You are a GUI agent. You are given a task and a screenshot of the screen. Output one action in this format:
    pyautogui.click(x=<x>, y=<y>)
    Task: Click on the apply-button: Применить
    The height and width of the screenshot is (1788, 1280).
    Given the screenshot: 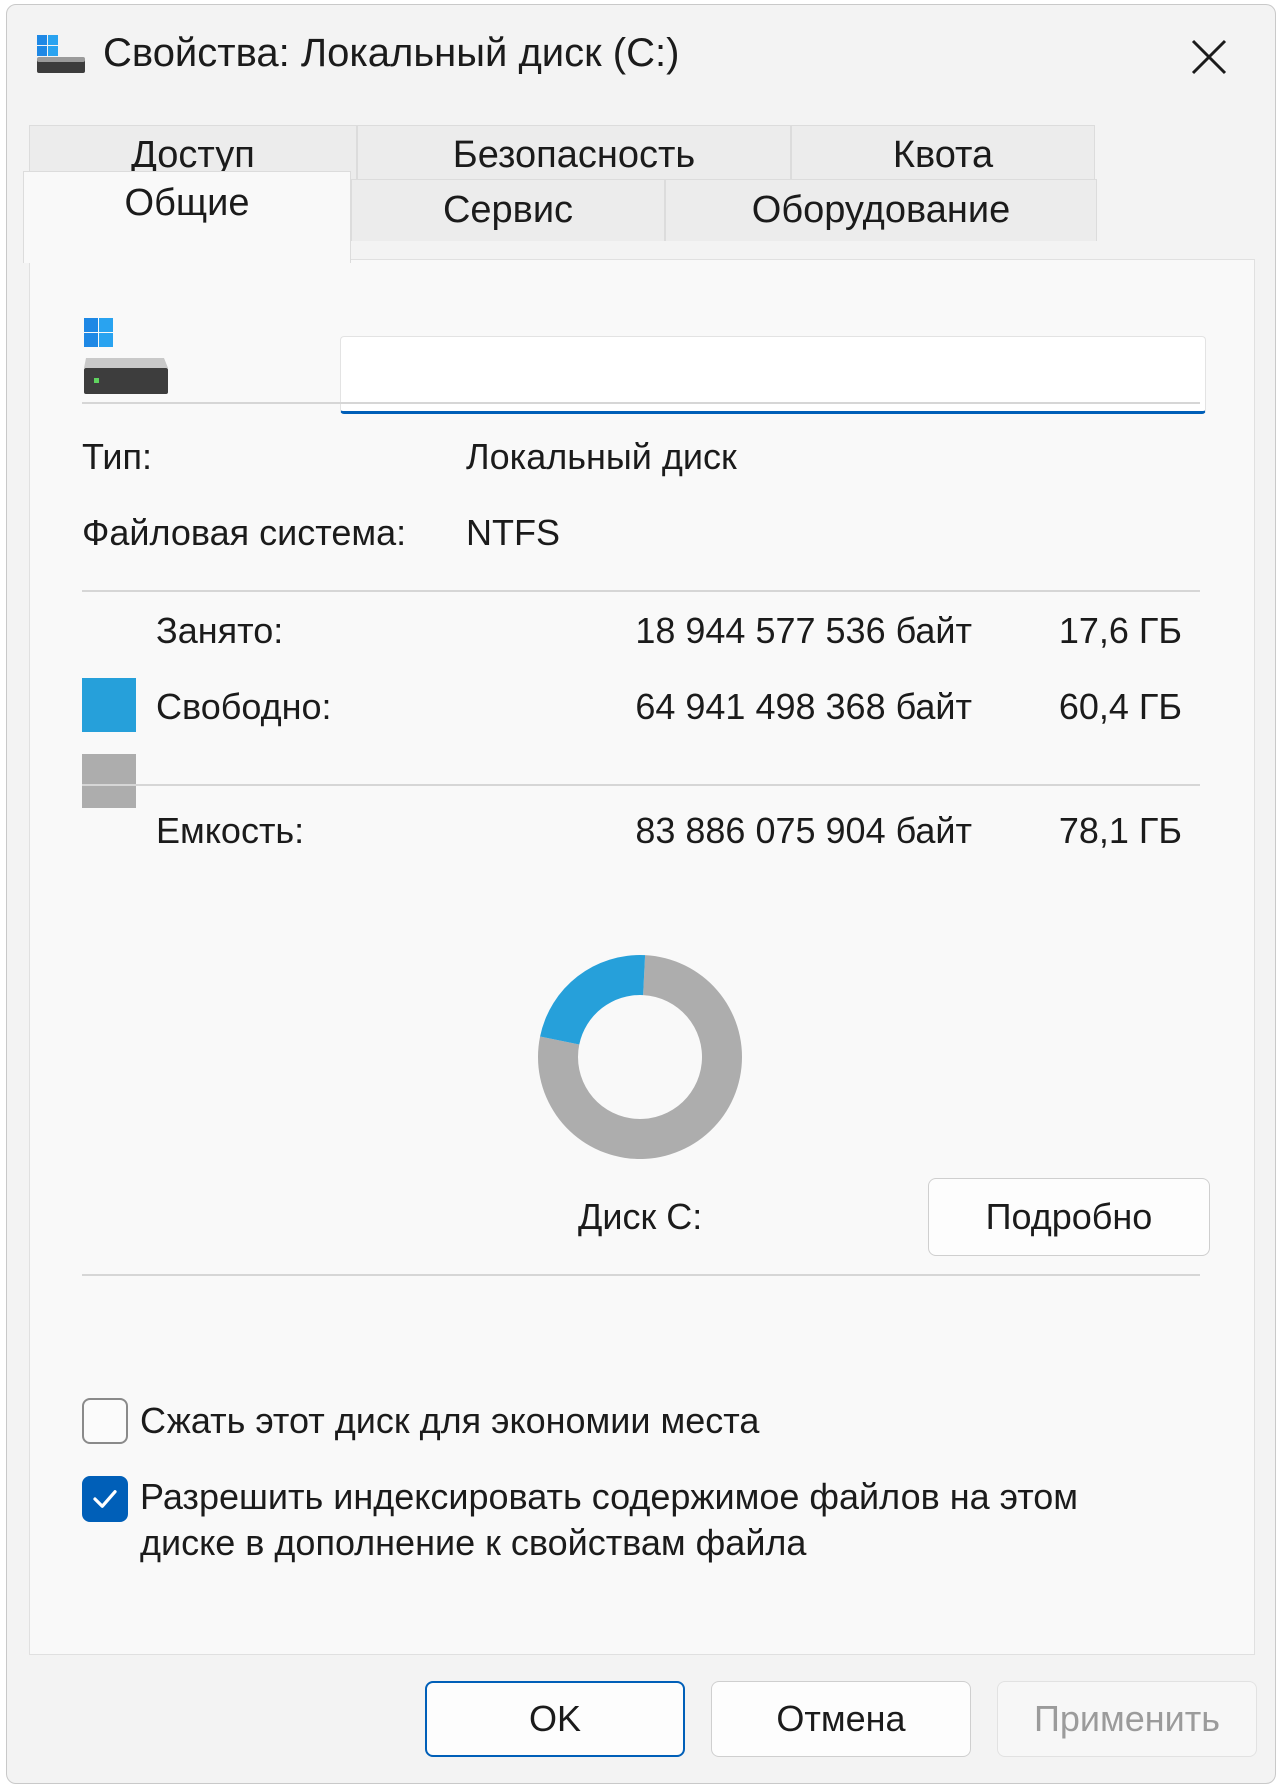 What is the action you would take?
    pyautogui.click(x=1127, y=1719)
    